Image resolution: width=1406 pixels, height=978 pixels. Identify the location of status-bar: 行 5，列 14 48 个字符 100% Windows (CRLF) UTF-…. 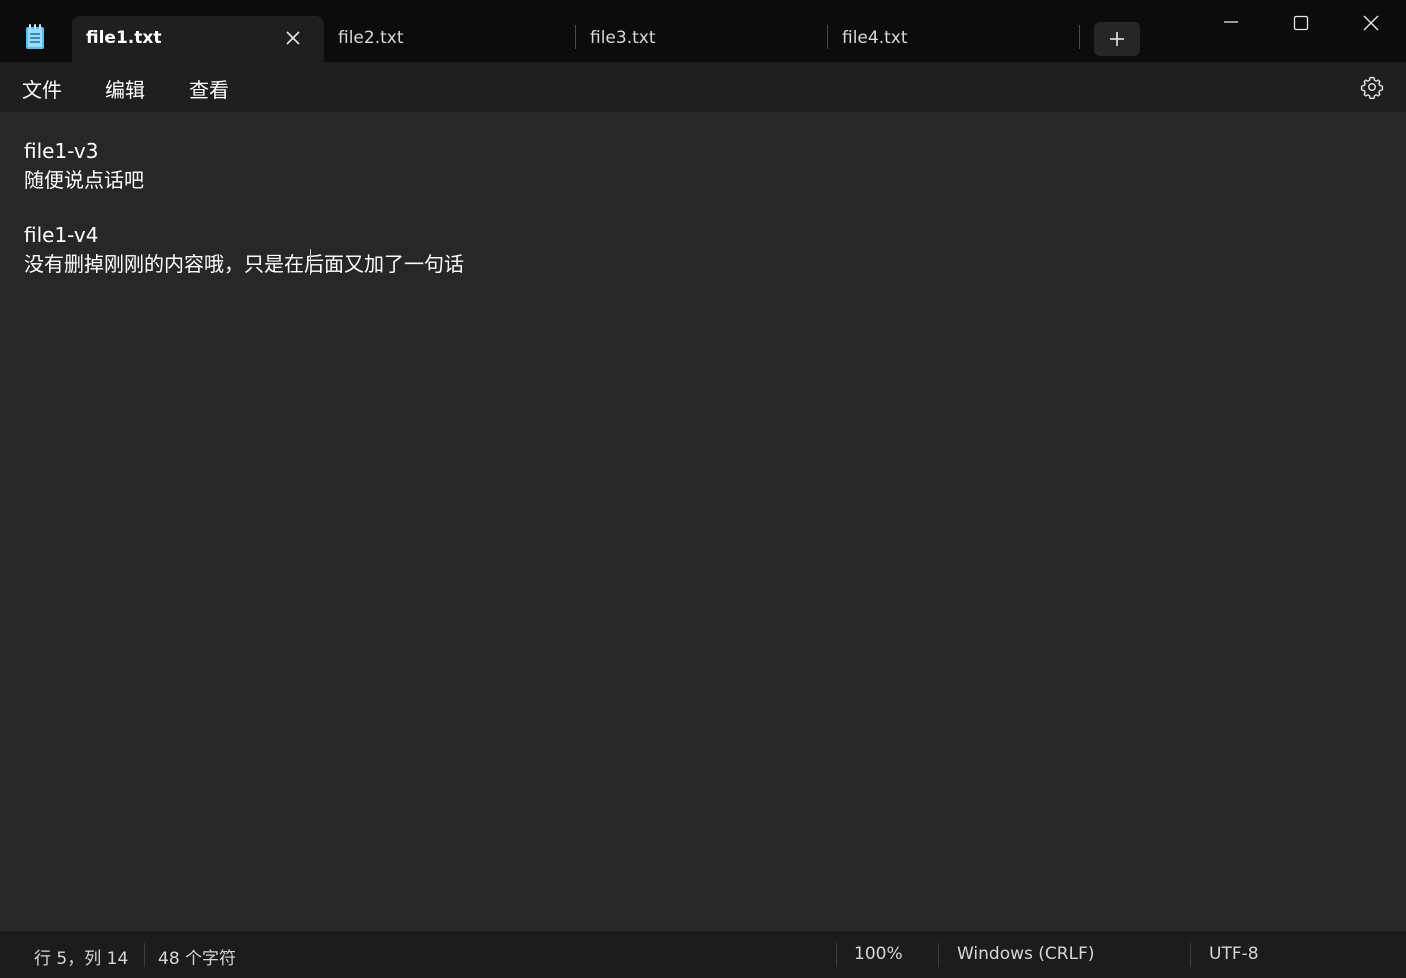
(703, 954).